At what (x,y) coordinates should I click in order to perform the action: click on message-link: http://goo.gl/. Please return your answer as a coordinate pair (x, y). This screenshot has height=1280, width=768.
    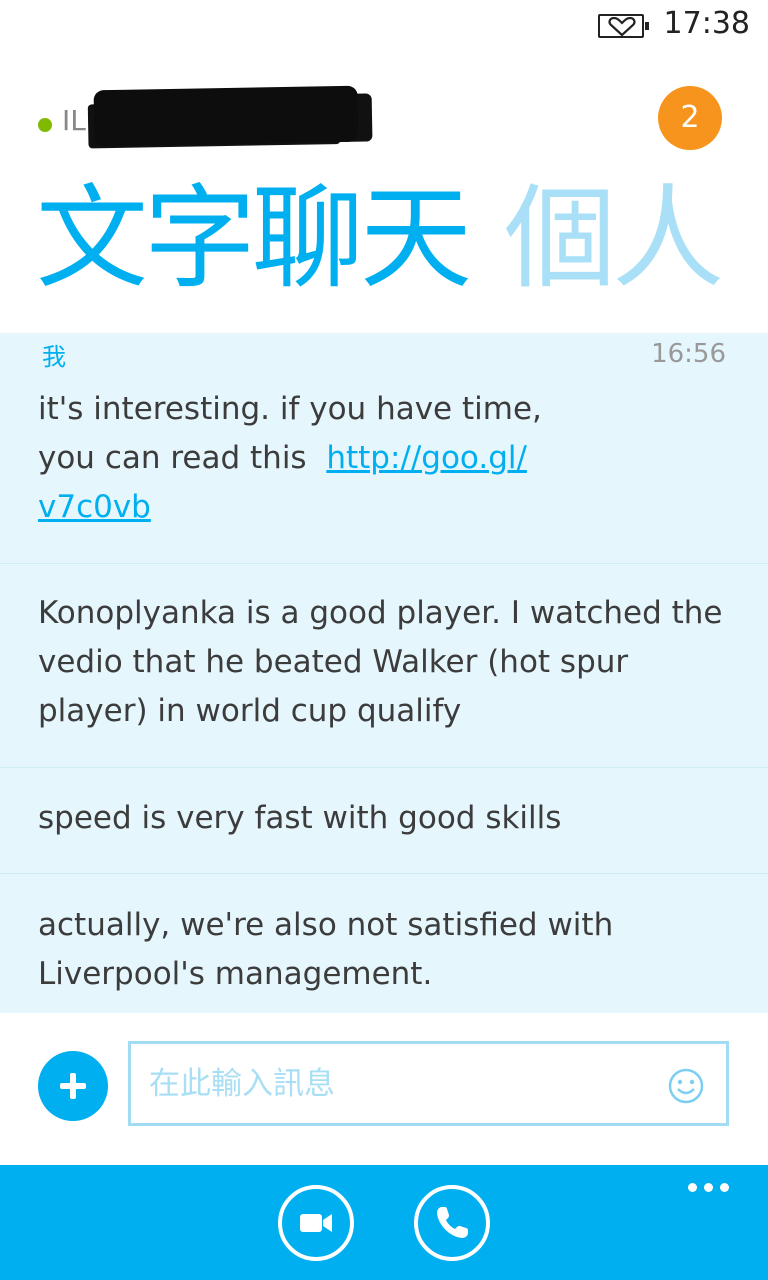
    Looking at the image, I should click on (426, 458).